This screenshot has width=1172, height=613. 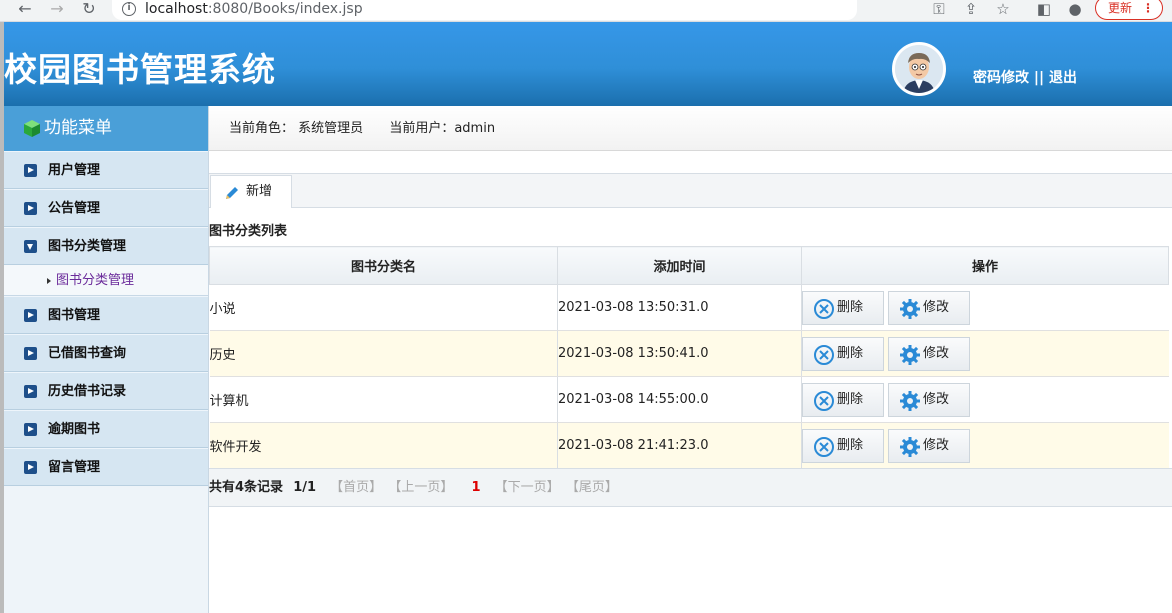 What do you see at coordinates (1075, 10) in the screenshot?
I see `profile-icon: ●` at bounding box center [1075, 10].